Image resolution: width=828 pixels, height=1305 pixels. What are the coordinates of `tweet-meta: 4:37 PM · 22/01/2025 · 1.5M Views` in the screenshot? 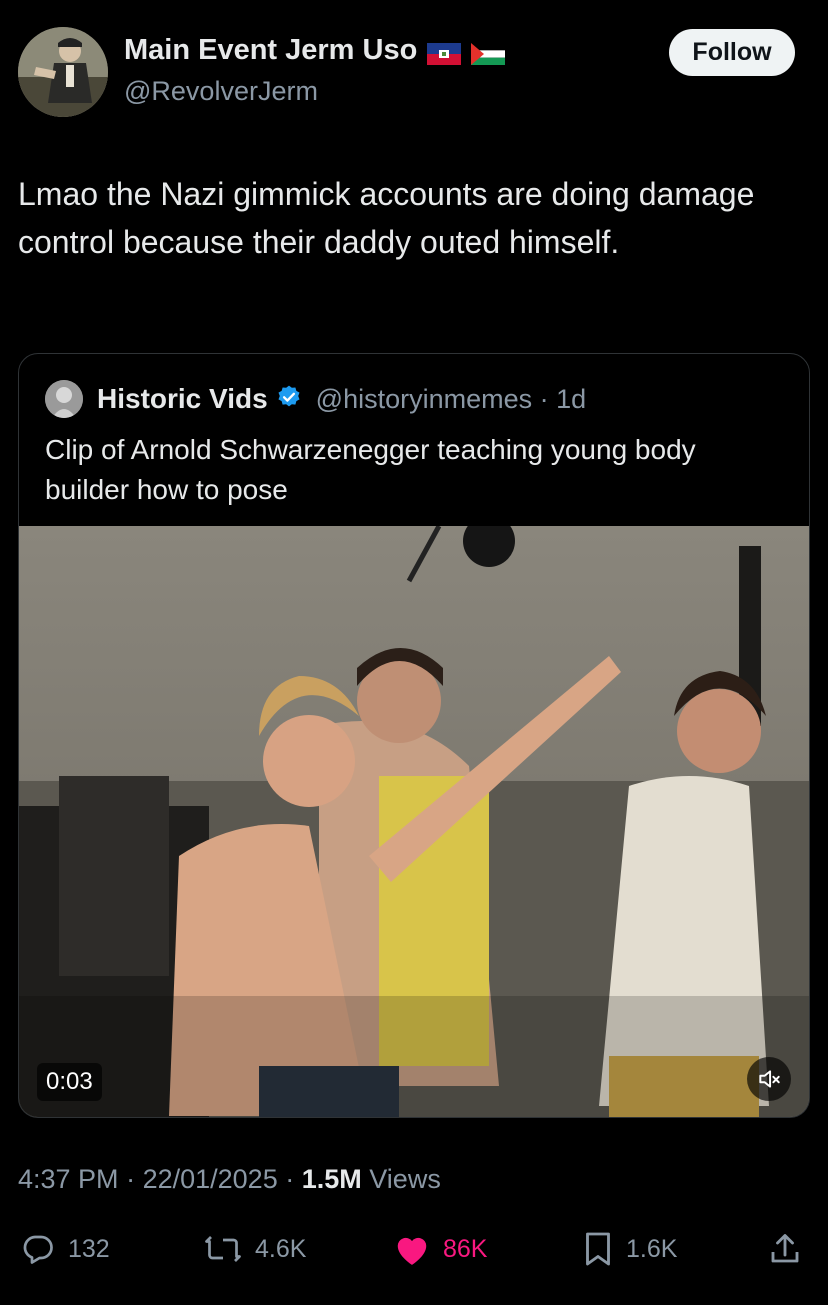 It's located at (229, 1179).